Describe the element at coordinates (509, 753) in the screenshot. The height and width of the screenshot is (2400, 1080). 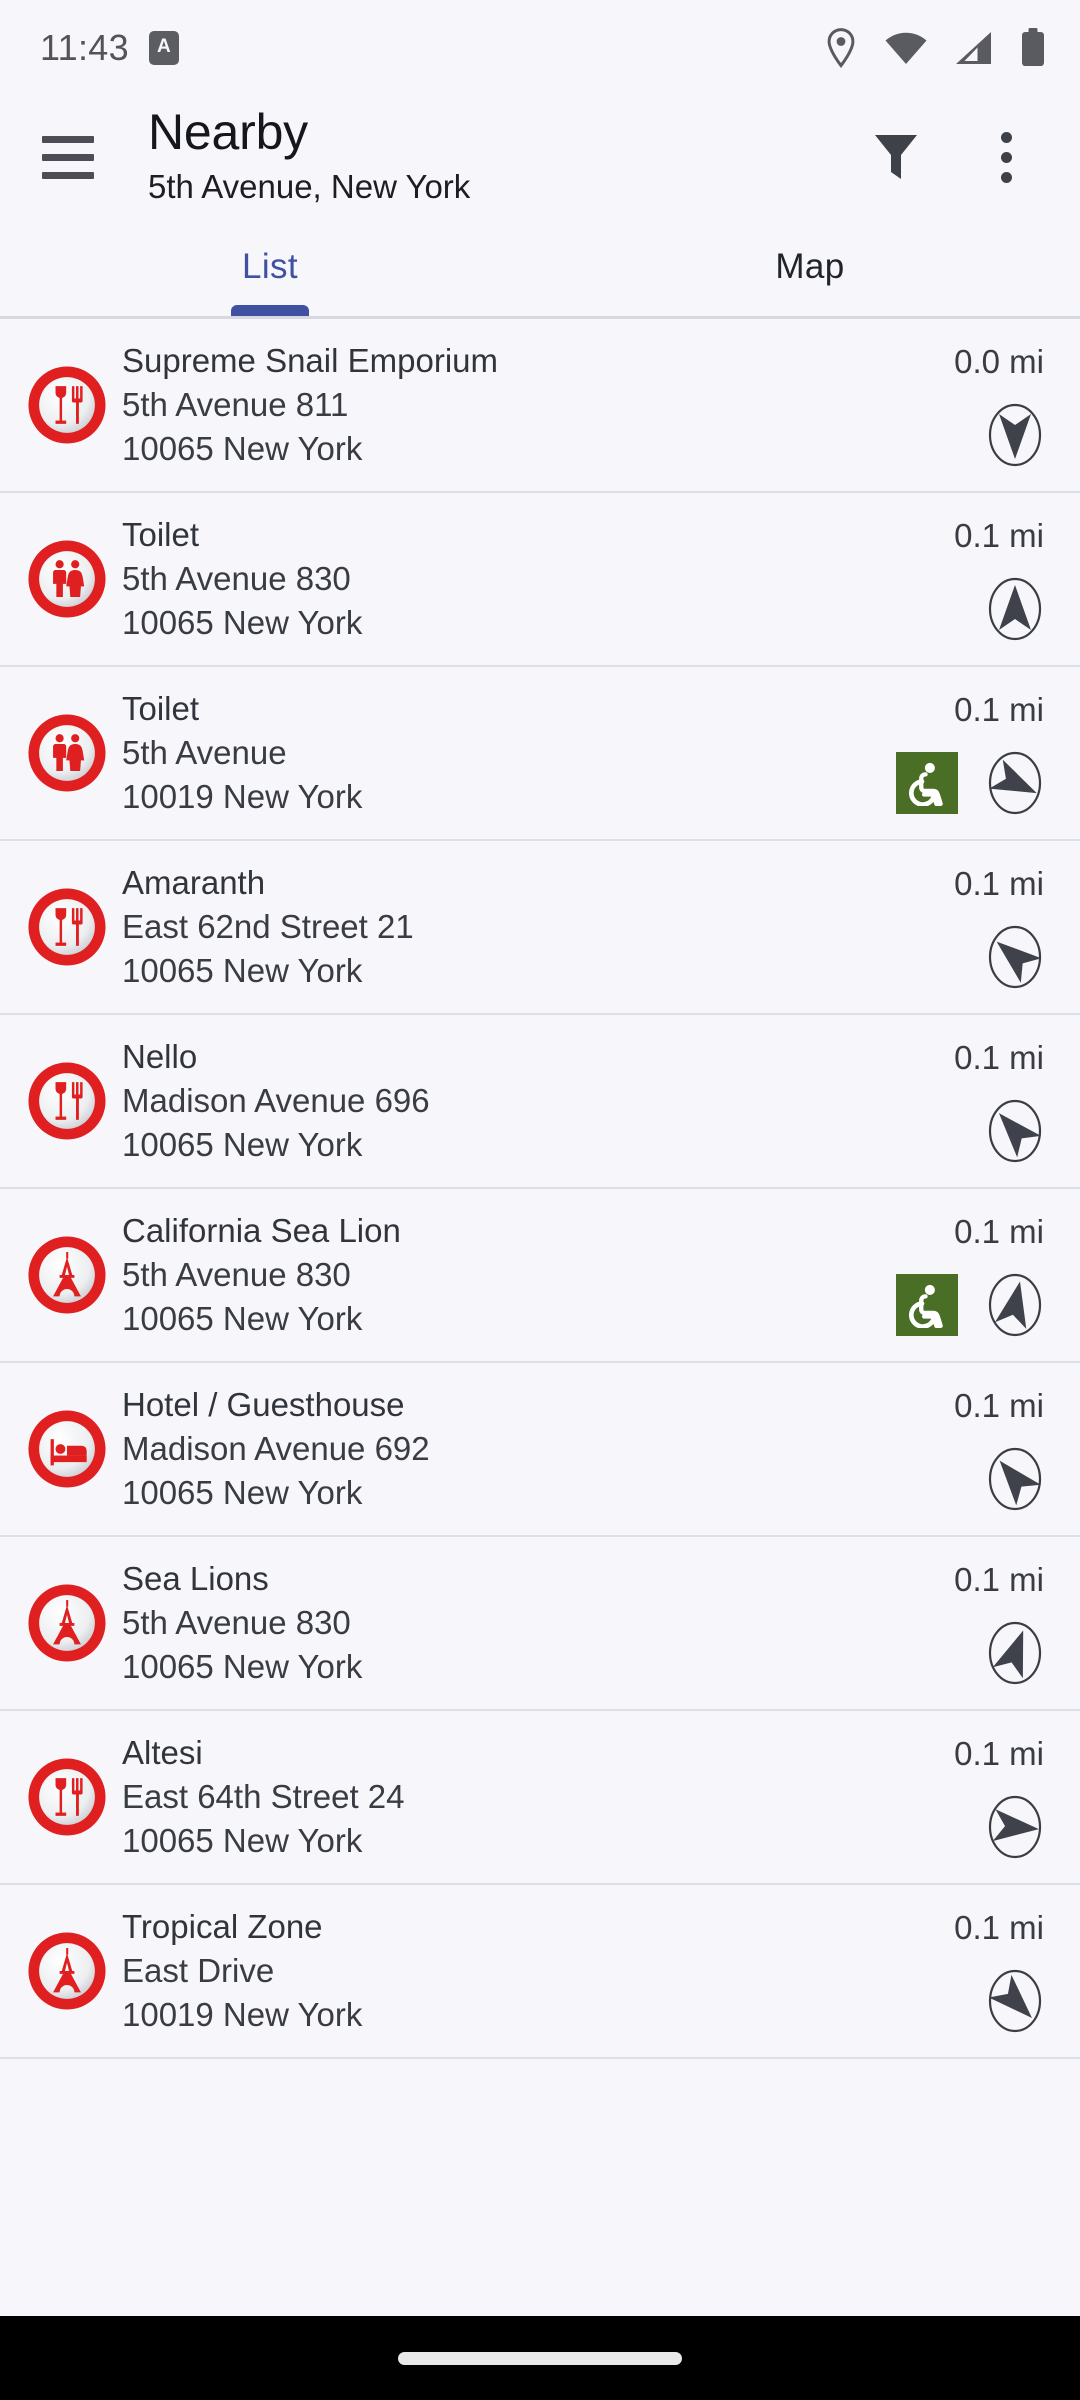
I see `poi-text-block: Toilet 5th Avenue 10019 New York` at that location.